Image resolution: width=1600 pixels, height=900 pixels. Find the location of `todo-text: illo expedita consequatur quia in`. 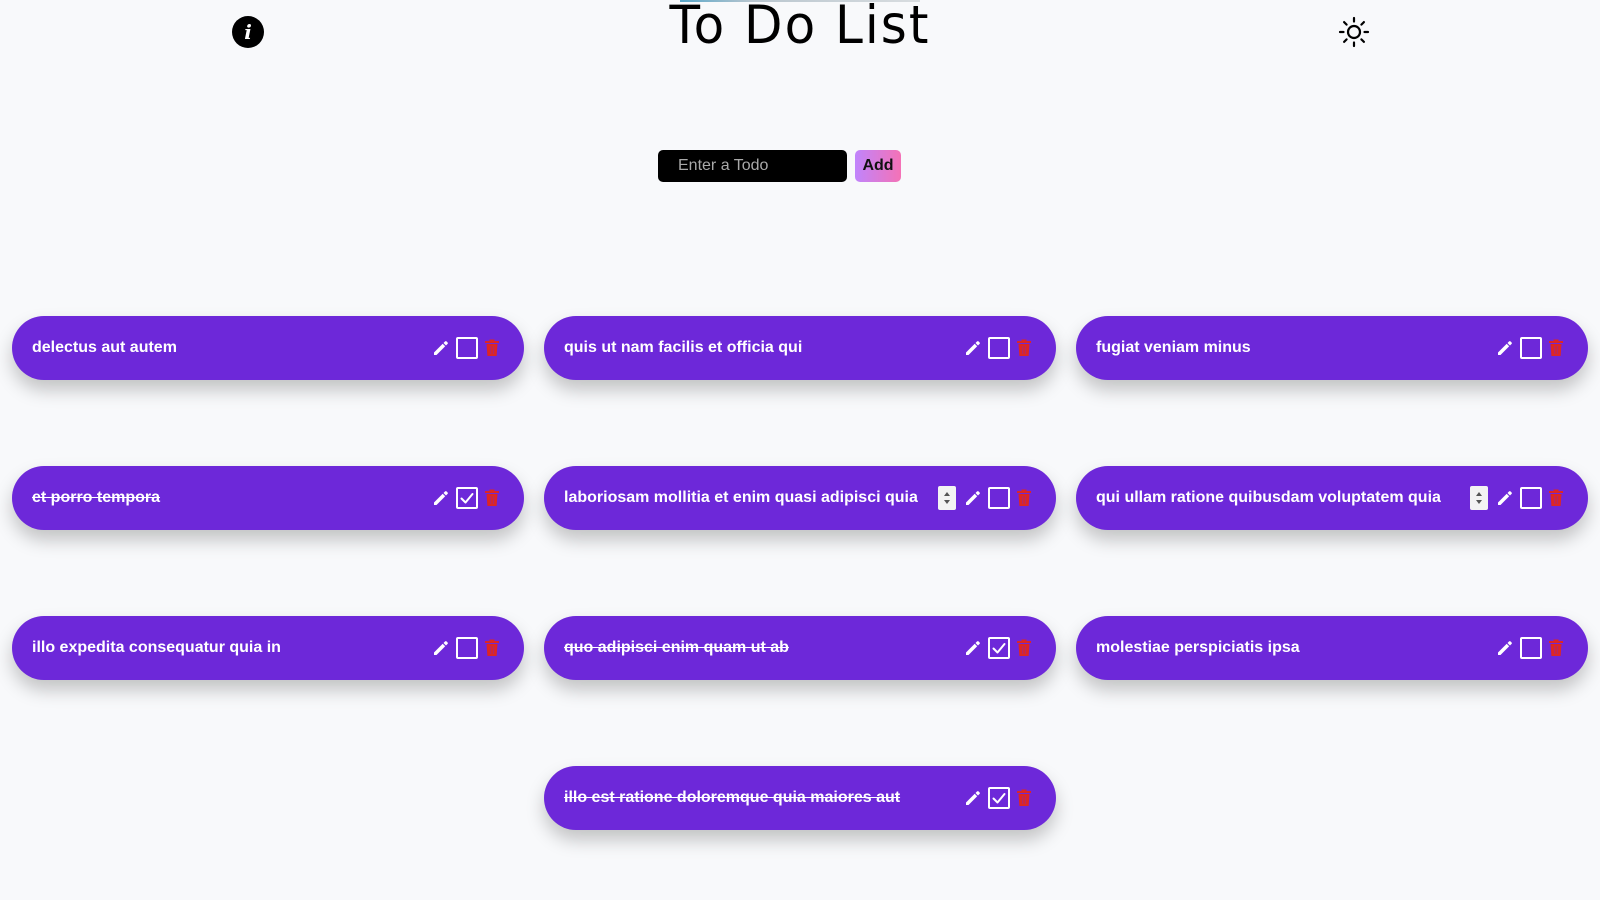

todo-text: illo expedita consequatur quia in is located at coordinates (156, 647).